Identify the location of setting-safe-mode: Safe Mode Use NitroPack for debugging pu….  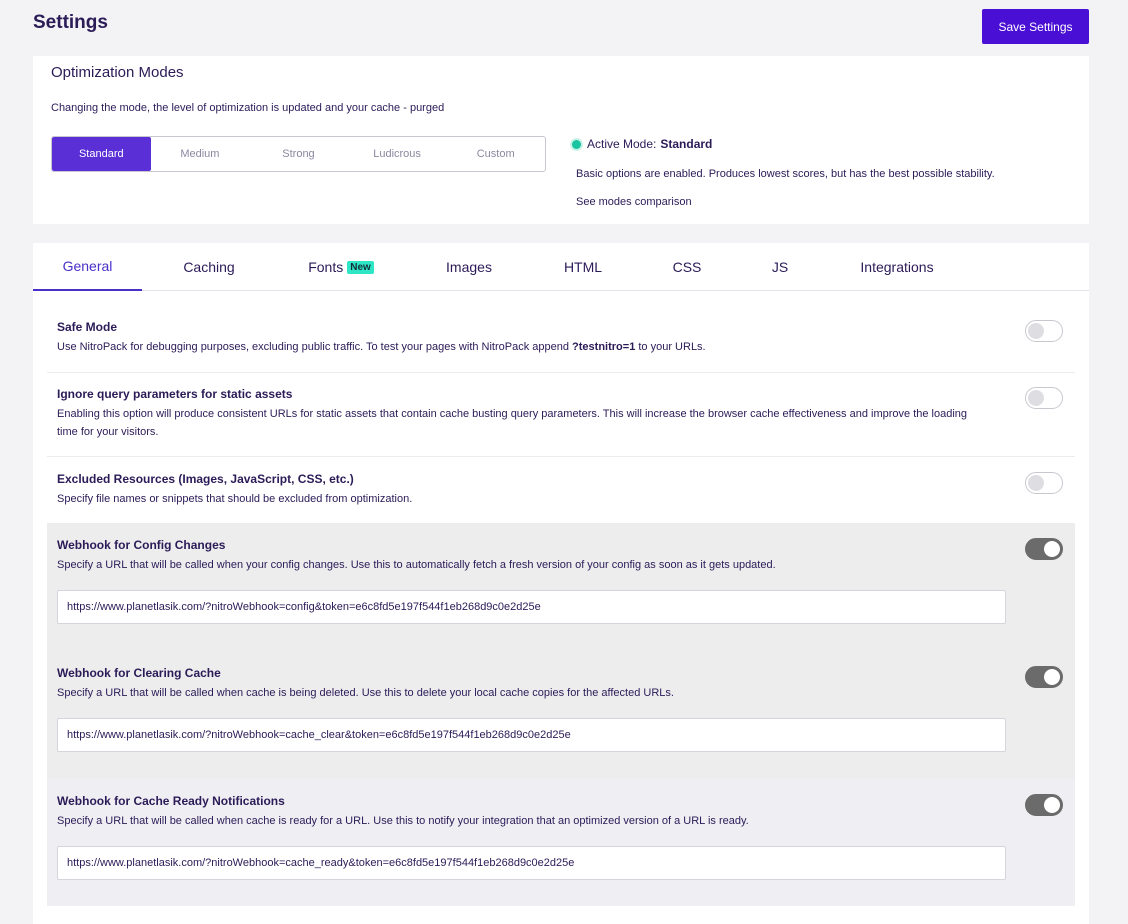
(561, 340).